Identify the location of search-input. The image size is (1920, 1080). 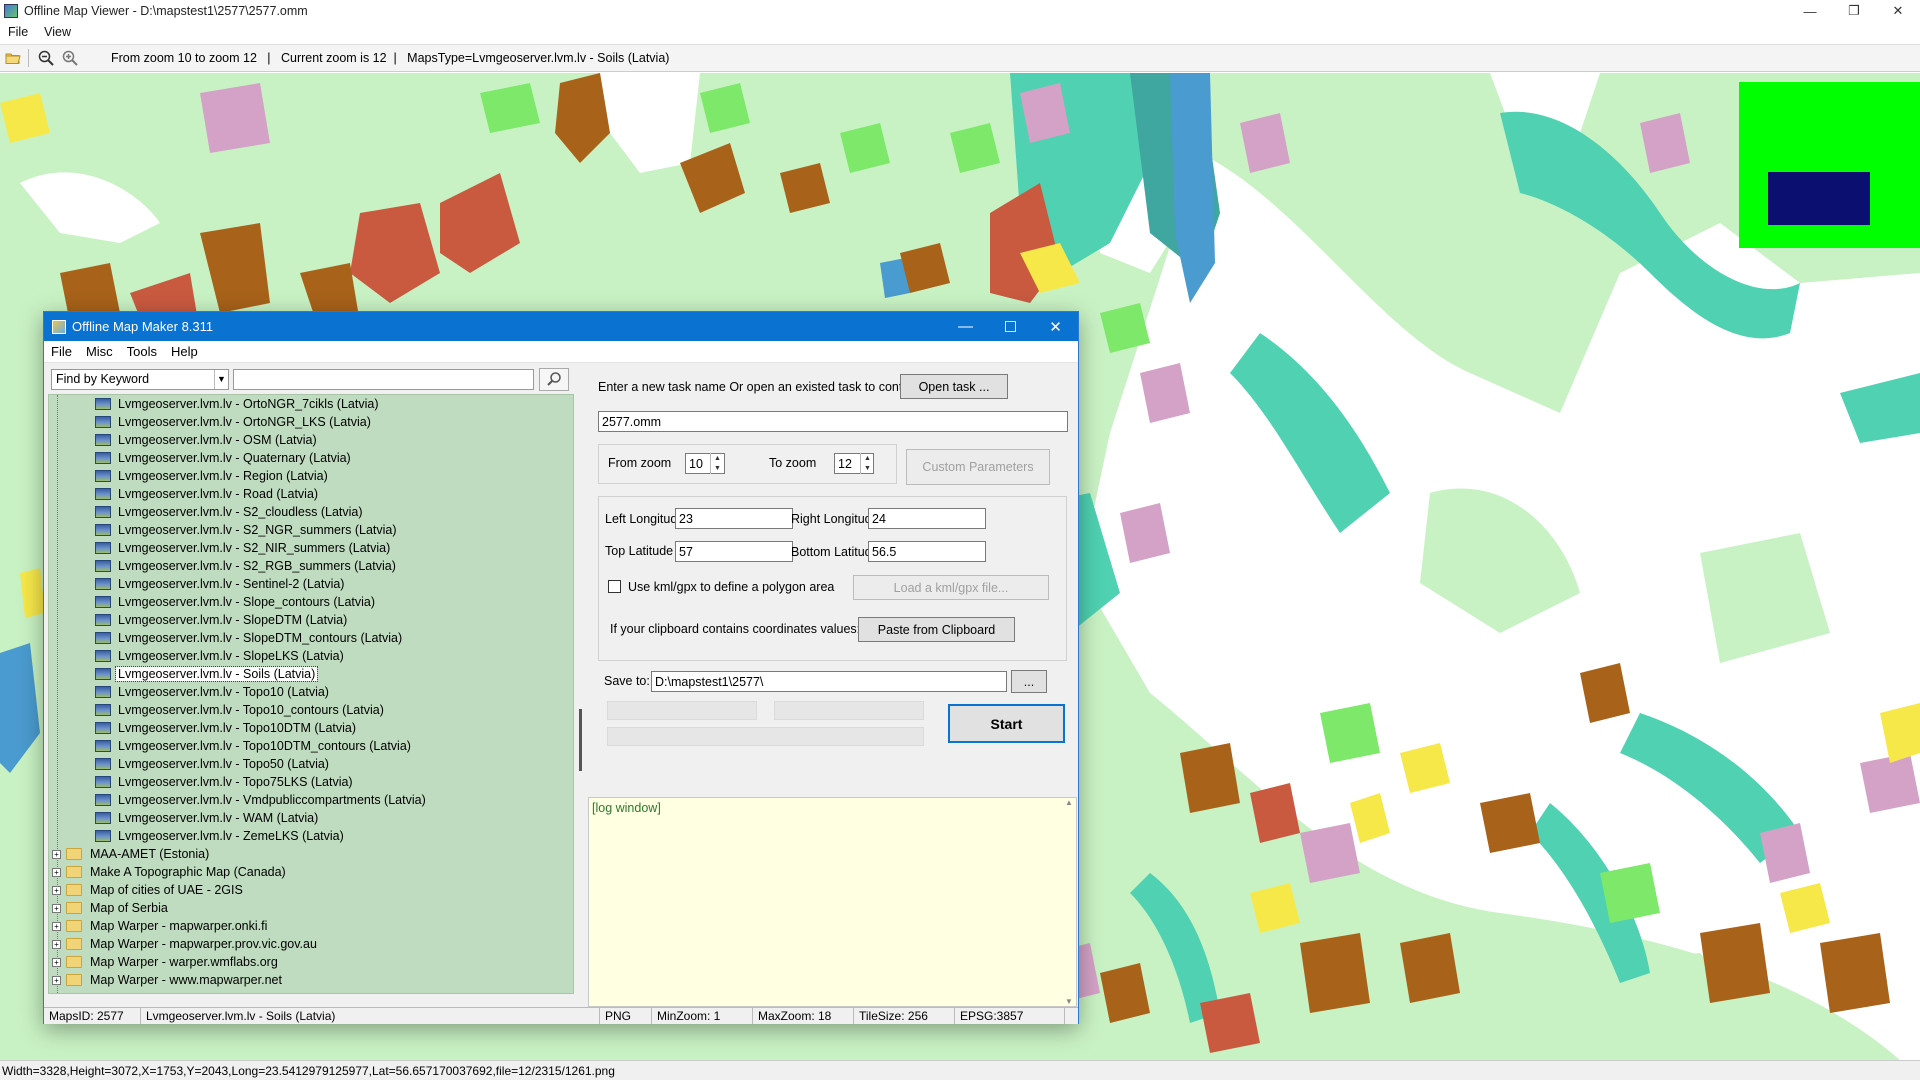
(383, 379).